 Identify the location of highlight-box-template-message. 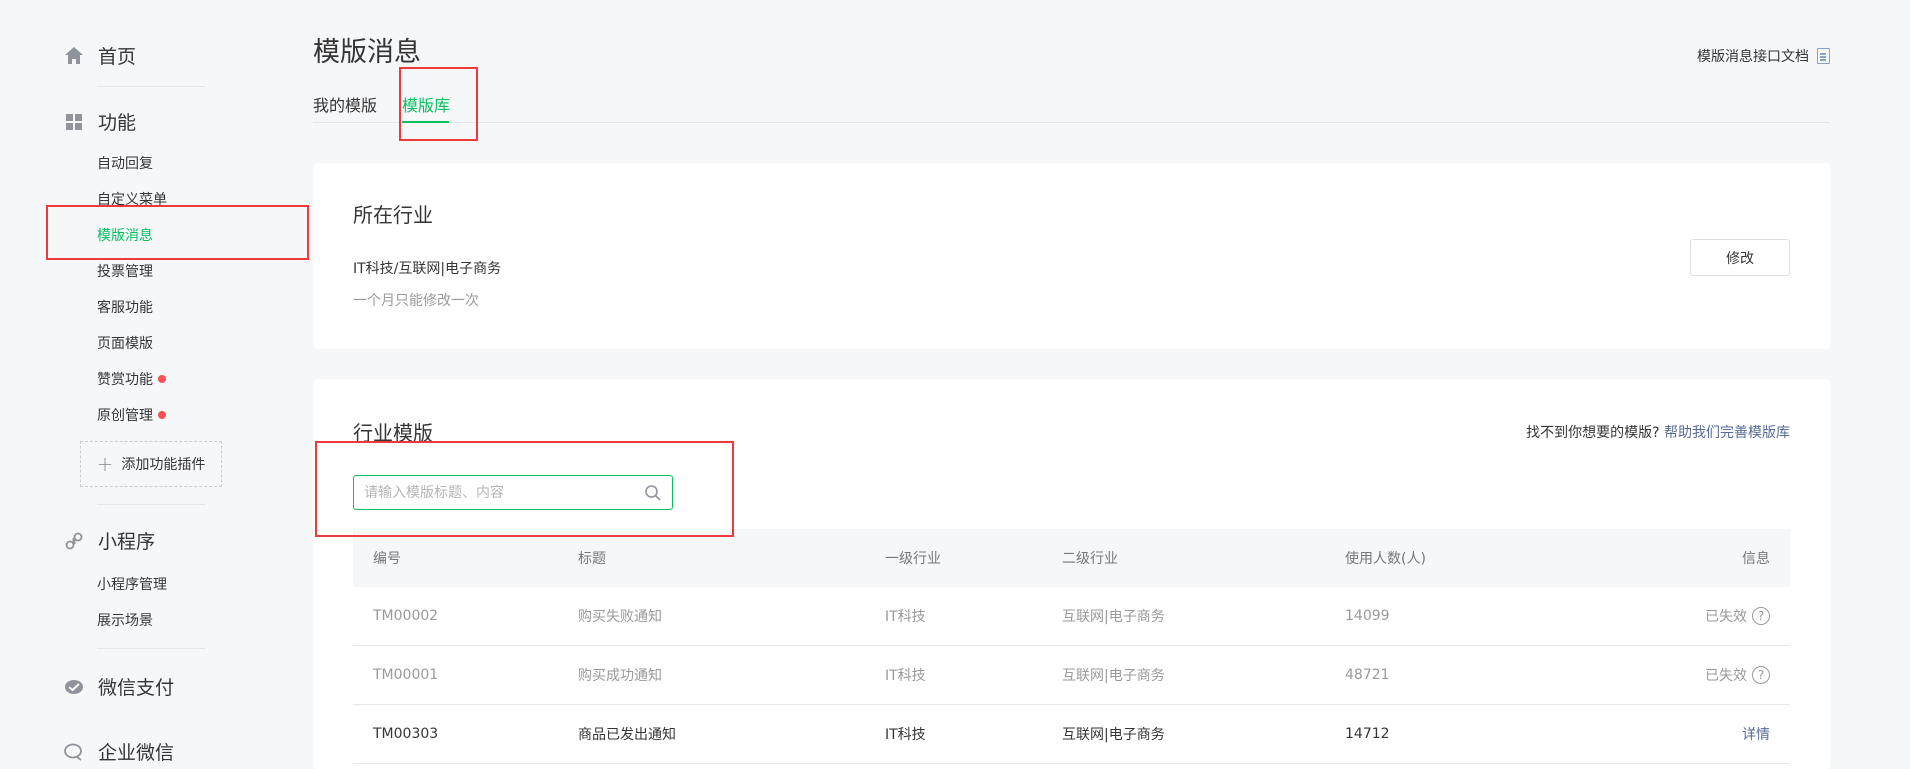
(177, 232).